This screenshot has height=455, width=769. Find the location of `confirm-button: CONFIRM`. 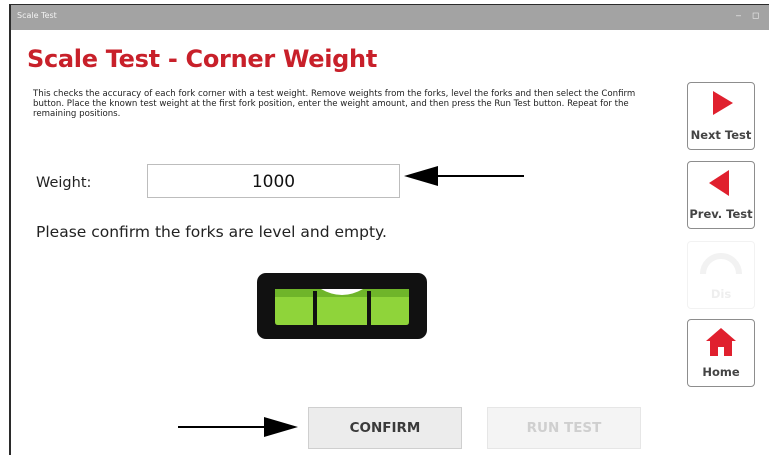

confirm-button: CONFIRM is located at coordinates (385, 428).